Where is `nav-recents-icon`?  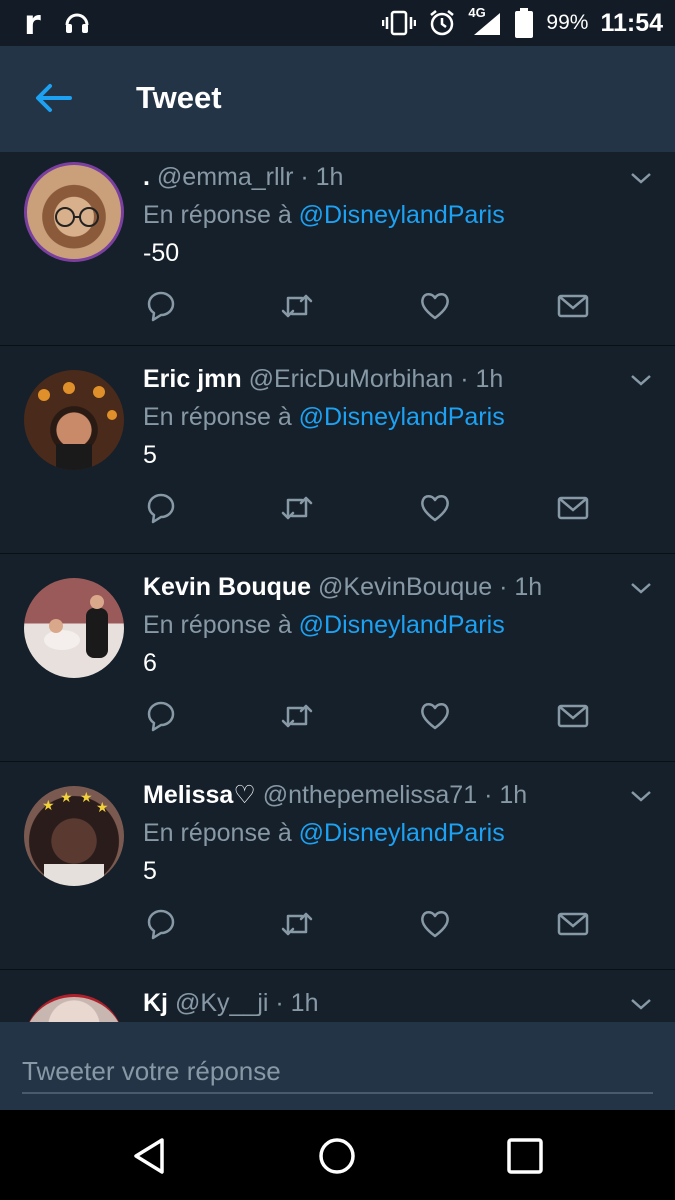 nav-recents-icon is located at coordinates (525, 1156).